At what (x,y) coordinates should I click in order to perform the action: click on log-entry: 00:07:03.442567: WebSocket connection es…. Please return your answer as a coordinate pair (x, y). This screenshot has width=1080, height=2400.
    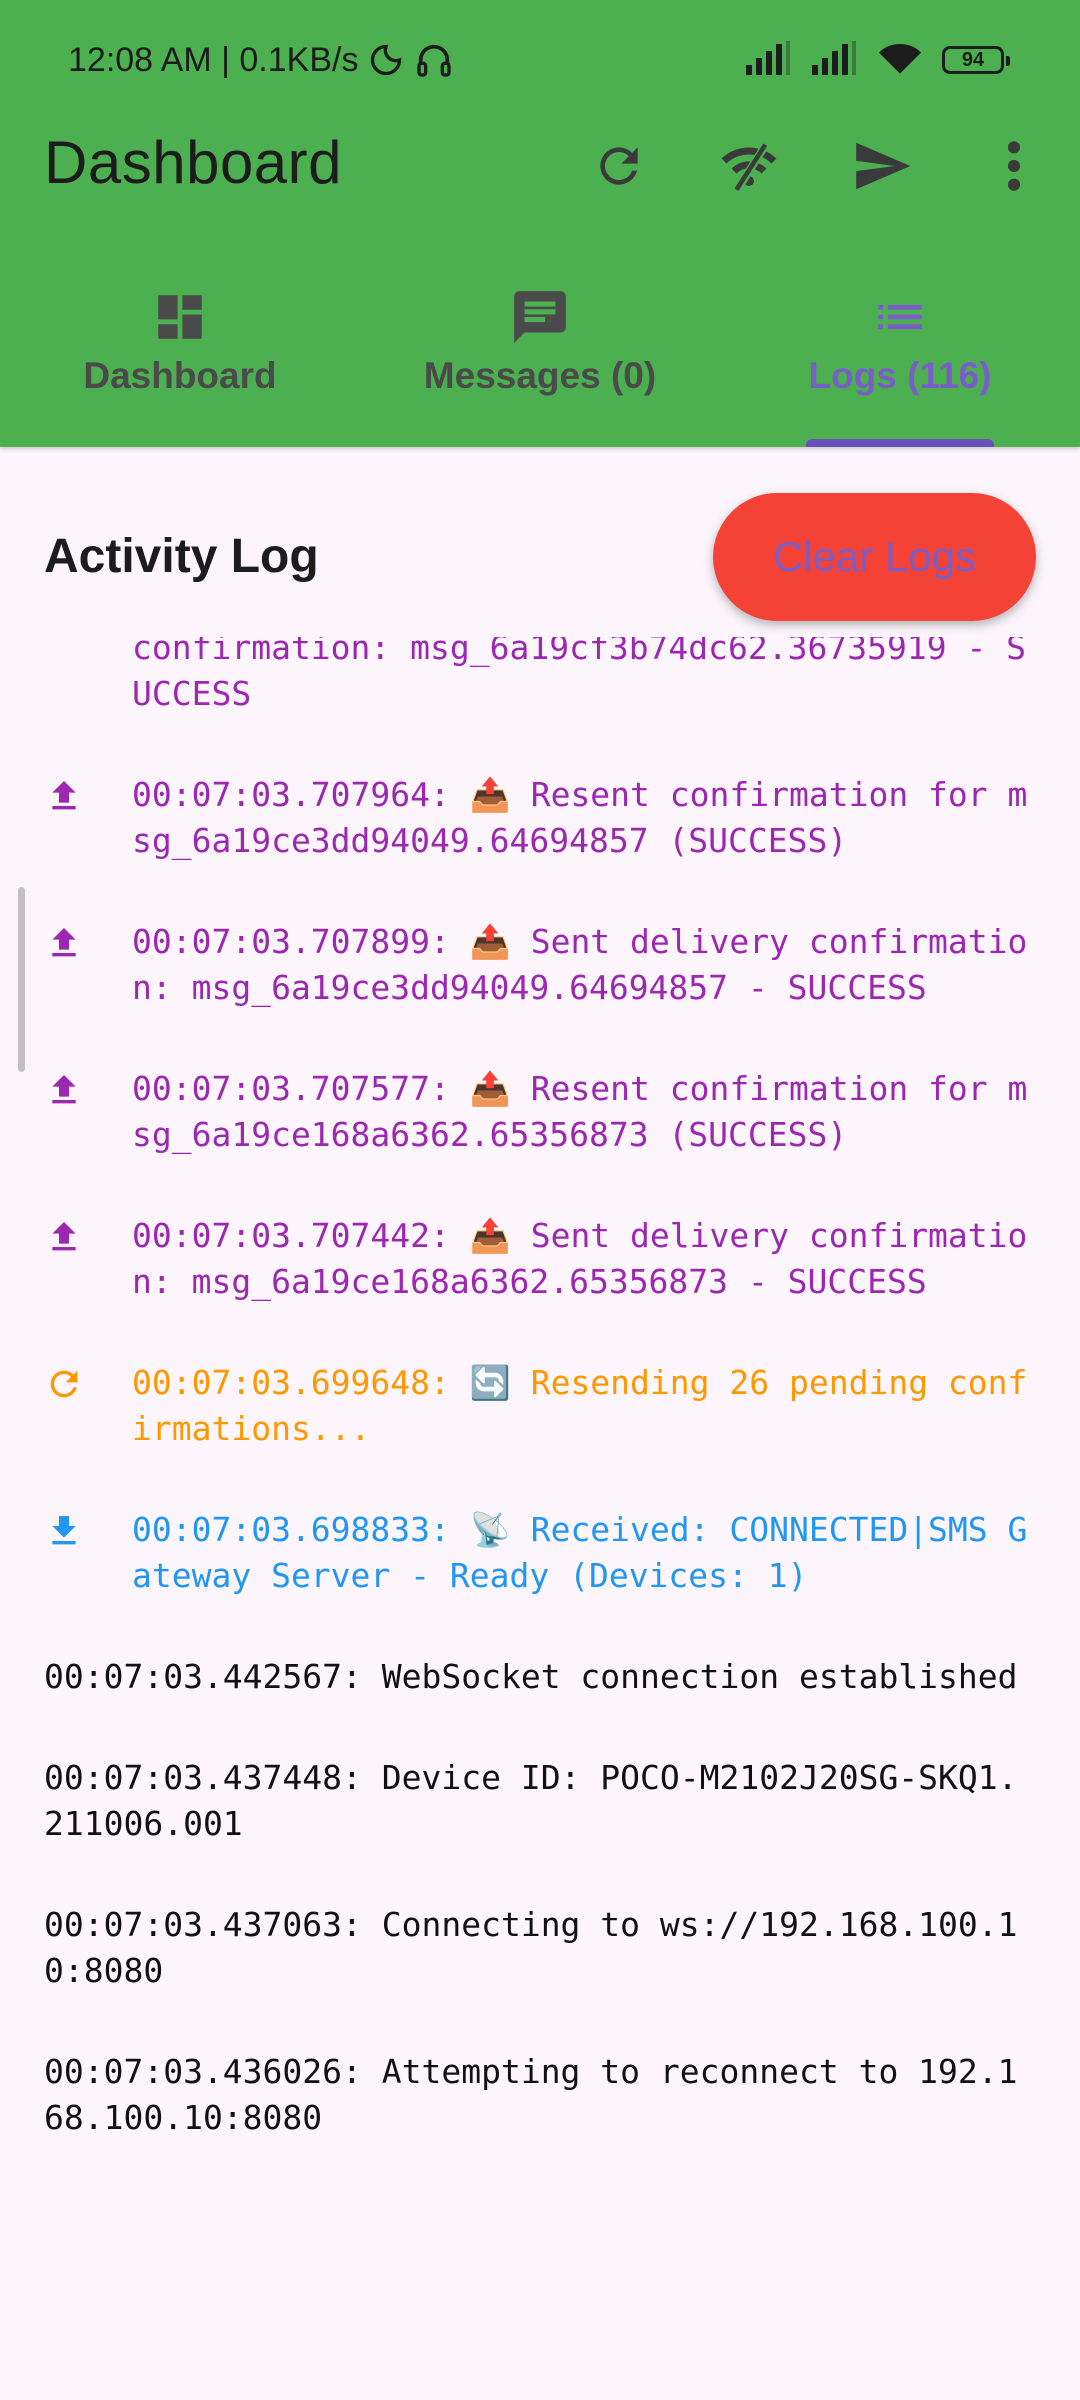
    Looking at the image, I should click on (540, 1704).